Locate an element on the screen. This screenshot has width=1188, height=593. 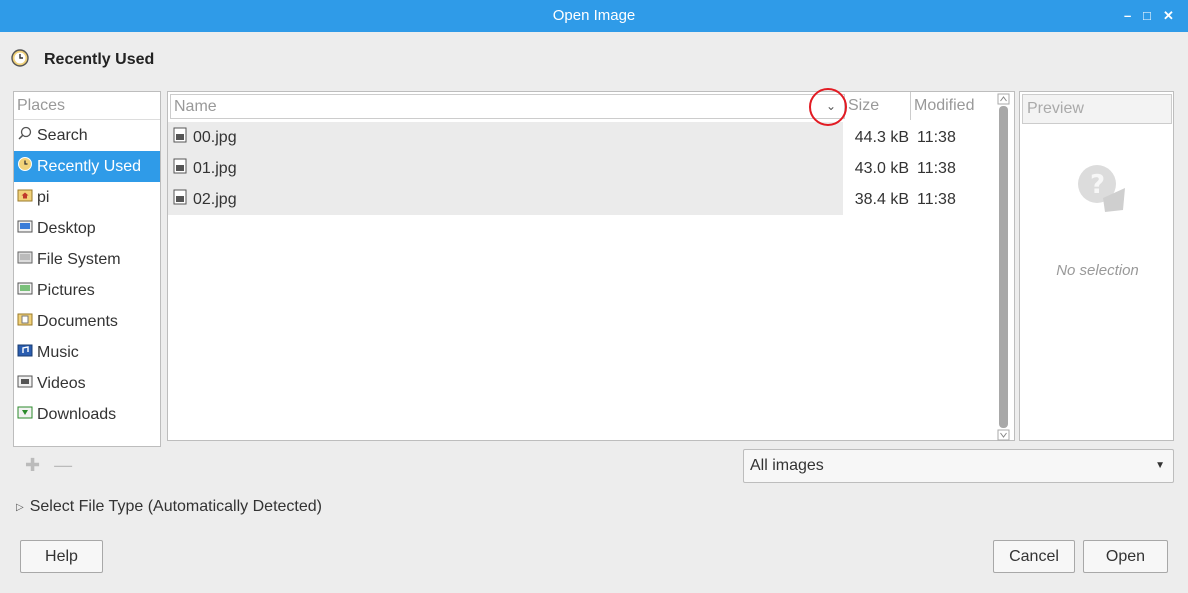
table-row: 02.jpg 38.4 kB 11:38 is located at coordinates (583, 199).